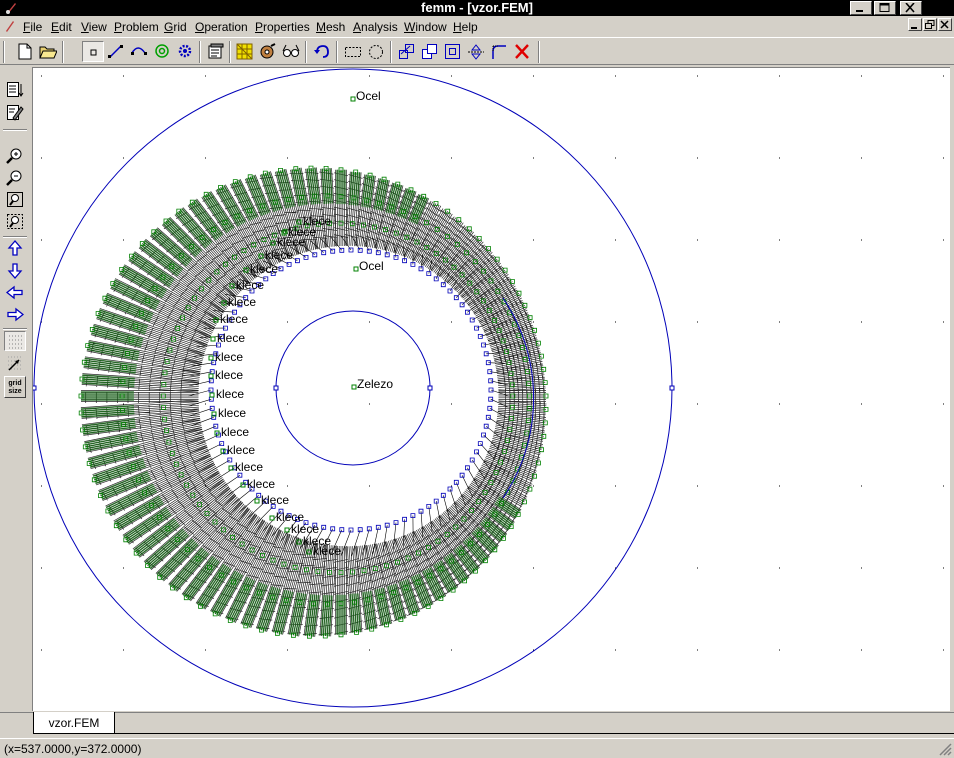 The image size is (954, 758). Describe the element at coordinates (15, 363) in the screenshot. I see `snap-grid-button` at that location.